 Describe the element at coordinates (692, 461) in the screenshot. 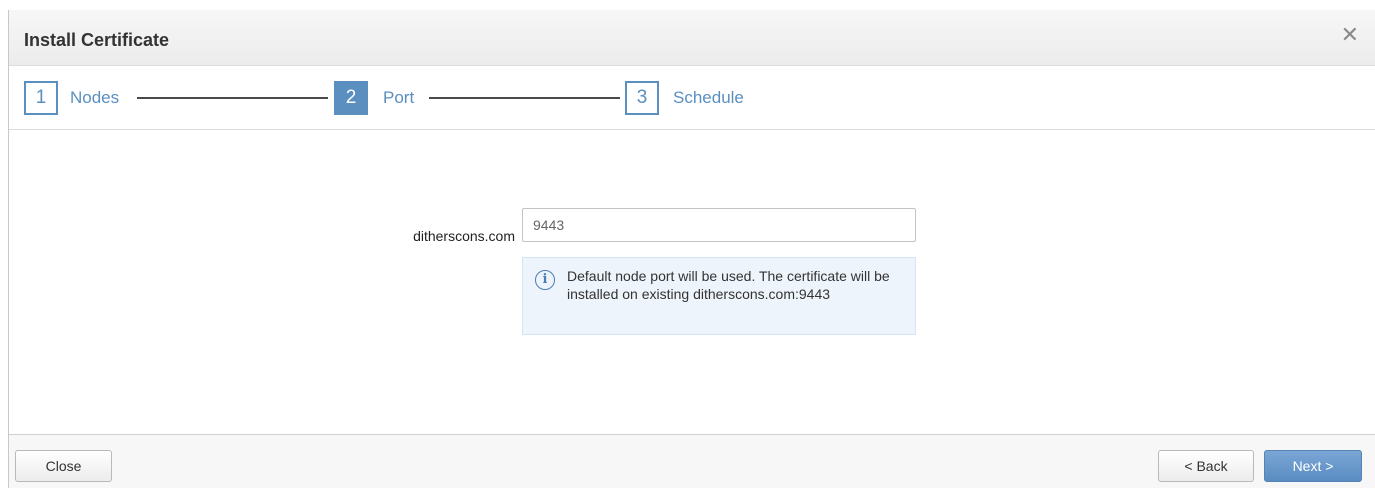

I see `dialog-footer: Close < Back Next >` at that location.